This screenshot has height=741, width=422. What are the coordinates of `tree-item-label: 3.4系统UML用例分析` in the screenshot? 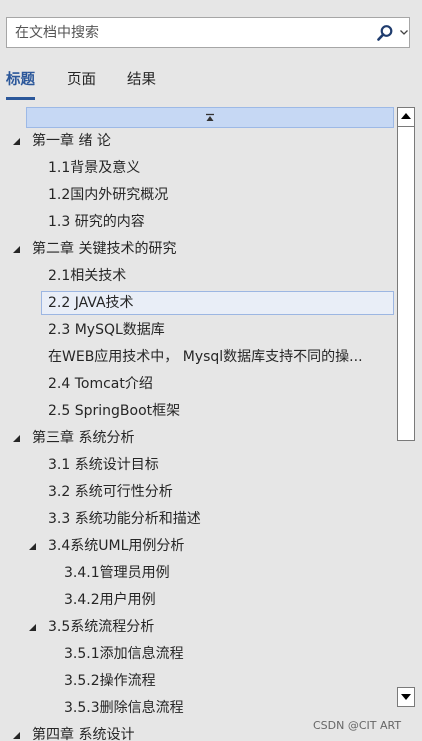 It's located at (116, 546).